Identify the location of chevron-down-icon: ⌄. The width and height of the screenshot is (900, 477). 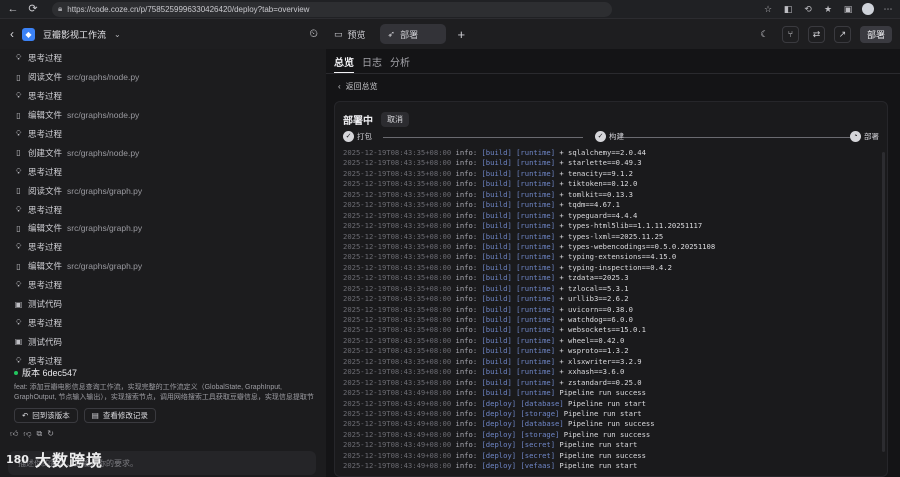
(117, 34).